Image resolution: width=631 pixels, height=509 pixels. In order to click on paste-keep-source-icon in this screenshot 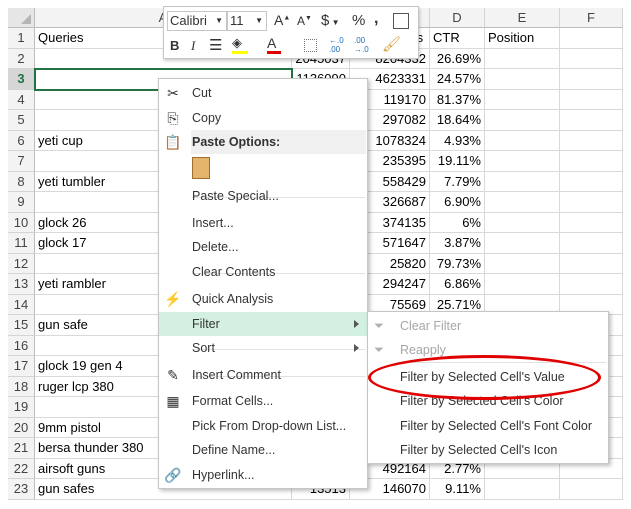, I will do `click(201, 168)`.